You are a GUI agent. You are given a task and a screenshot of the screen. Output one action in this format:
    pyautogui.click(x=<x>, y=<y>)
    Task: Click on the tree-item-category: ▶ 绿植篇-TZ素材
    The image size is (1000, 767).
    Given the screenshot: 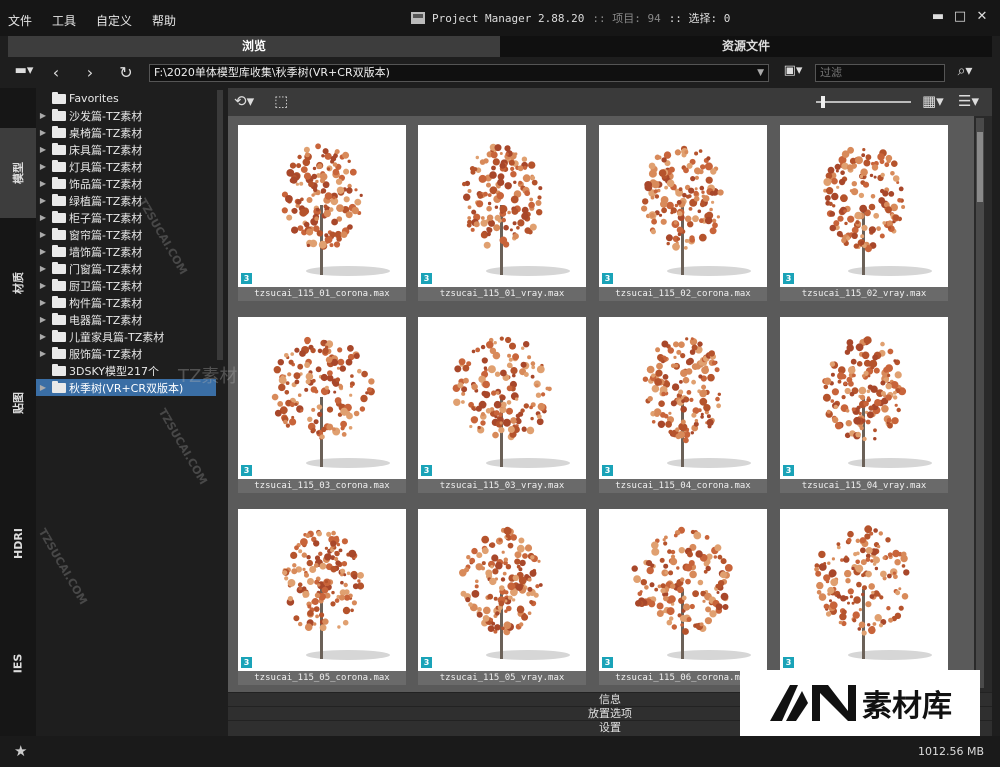 What is the action you would take?
    pyautogui.click(x=126, y=200)
    